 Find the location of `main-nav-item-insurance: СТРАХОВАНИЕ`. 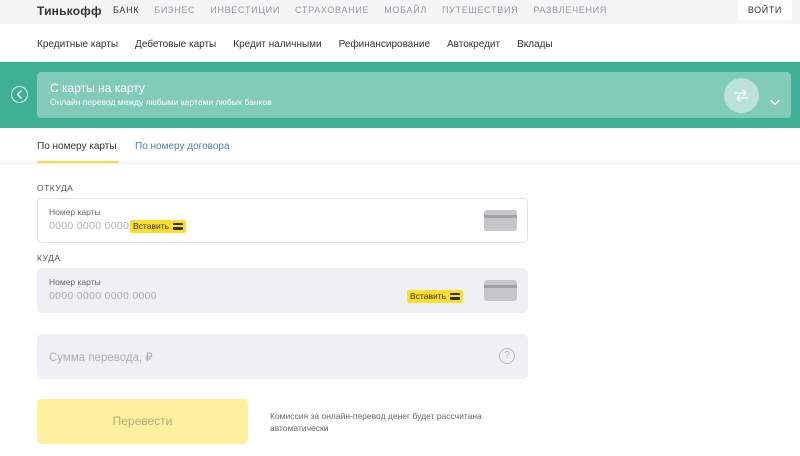

main-nav-item-insurance: СТРАХОВАНИЕ is located at coordinates (332, 10).